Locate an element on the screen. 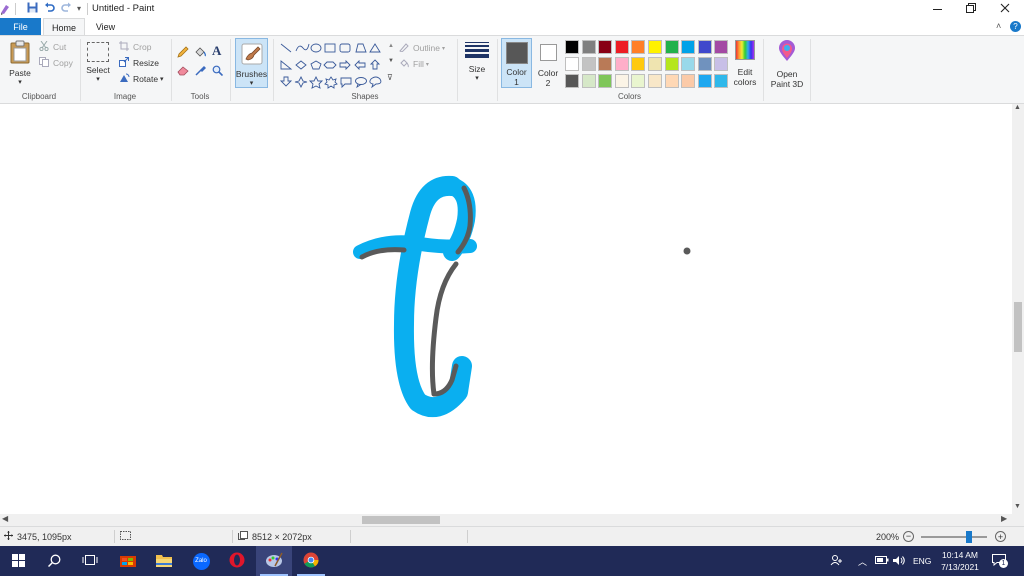 This screenshot has width=1024, height=576. zoom-in-icon: + is located at coordinates (1000, 536).